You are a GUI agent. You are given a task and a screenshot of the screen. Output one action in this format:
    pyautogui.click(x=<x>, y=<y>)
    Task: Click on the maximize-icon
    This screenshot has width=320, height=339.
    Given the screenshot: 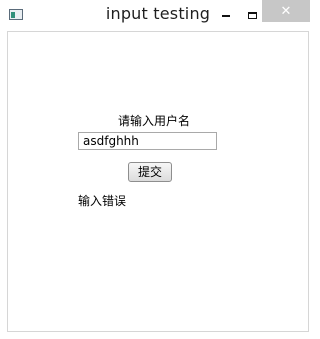 What is the action you would take?
    pyautogui.click(x=252, y=15)
    